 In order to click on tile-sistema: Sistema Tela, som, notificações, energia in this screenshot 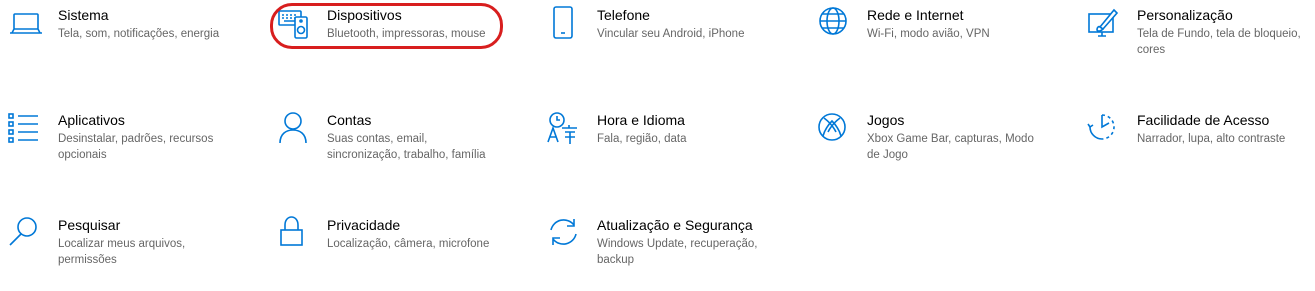, I will do `click(128, 31)`.